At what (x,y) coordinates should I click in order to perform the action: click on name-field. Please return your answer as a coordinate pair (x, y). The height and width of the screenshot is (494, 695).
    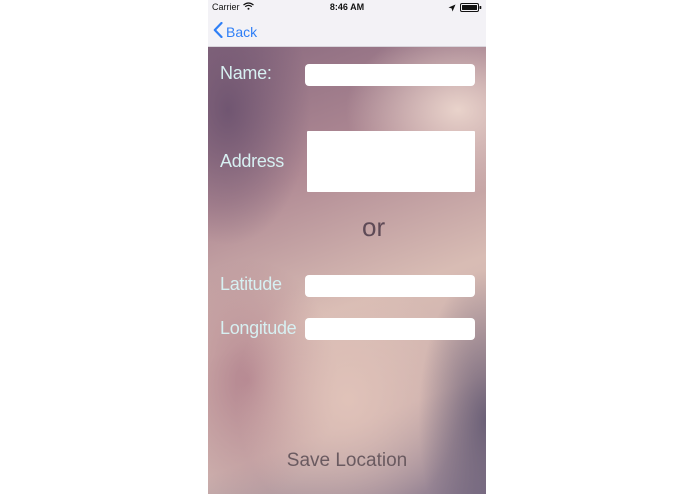
    Looking at the image, I should click on (390, 75).